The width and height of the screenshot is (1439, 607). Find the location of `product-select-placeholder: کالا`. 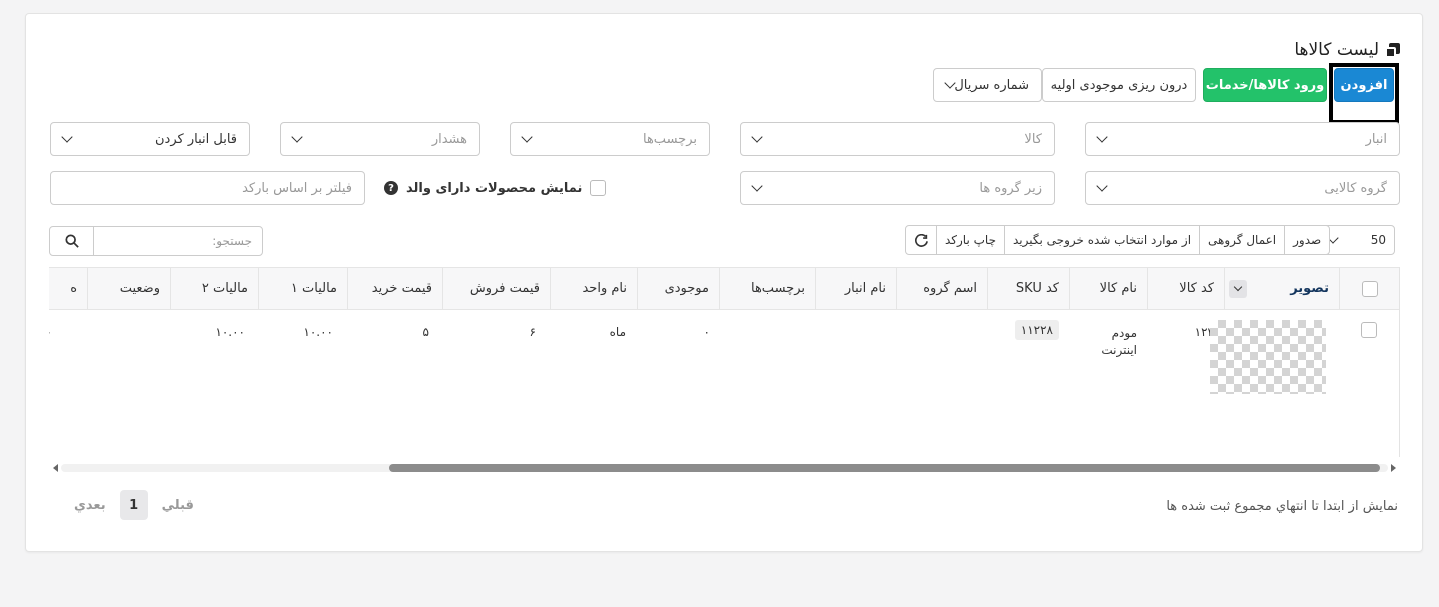

product-select-placeholder: کالا is located at coordinates (1033, 139).